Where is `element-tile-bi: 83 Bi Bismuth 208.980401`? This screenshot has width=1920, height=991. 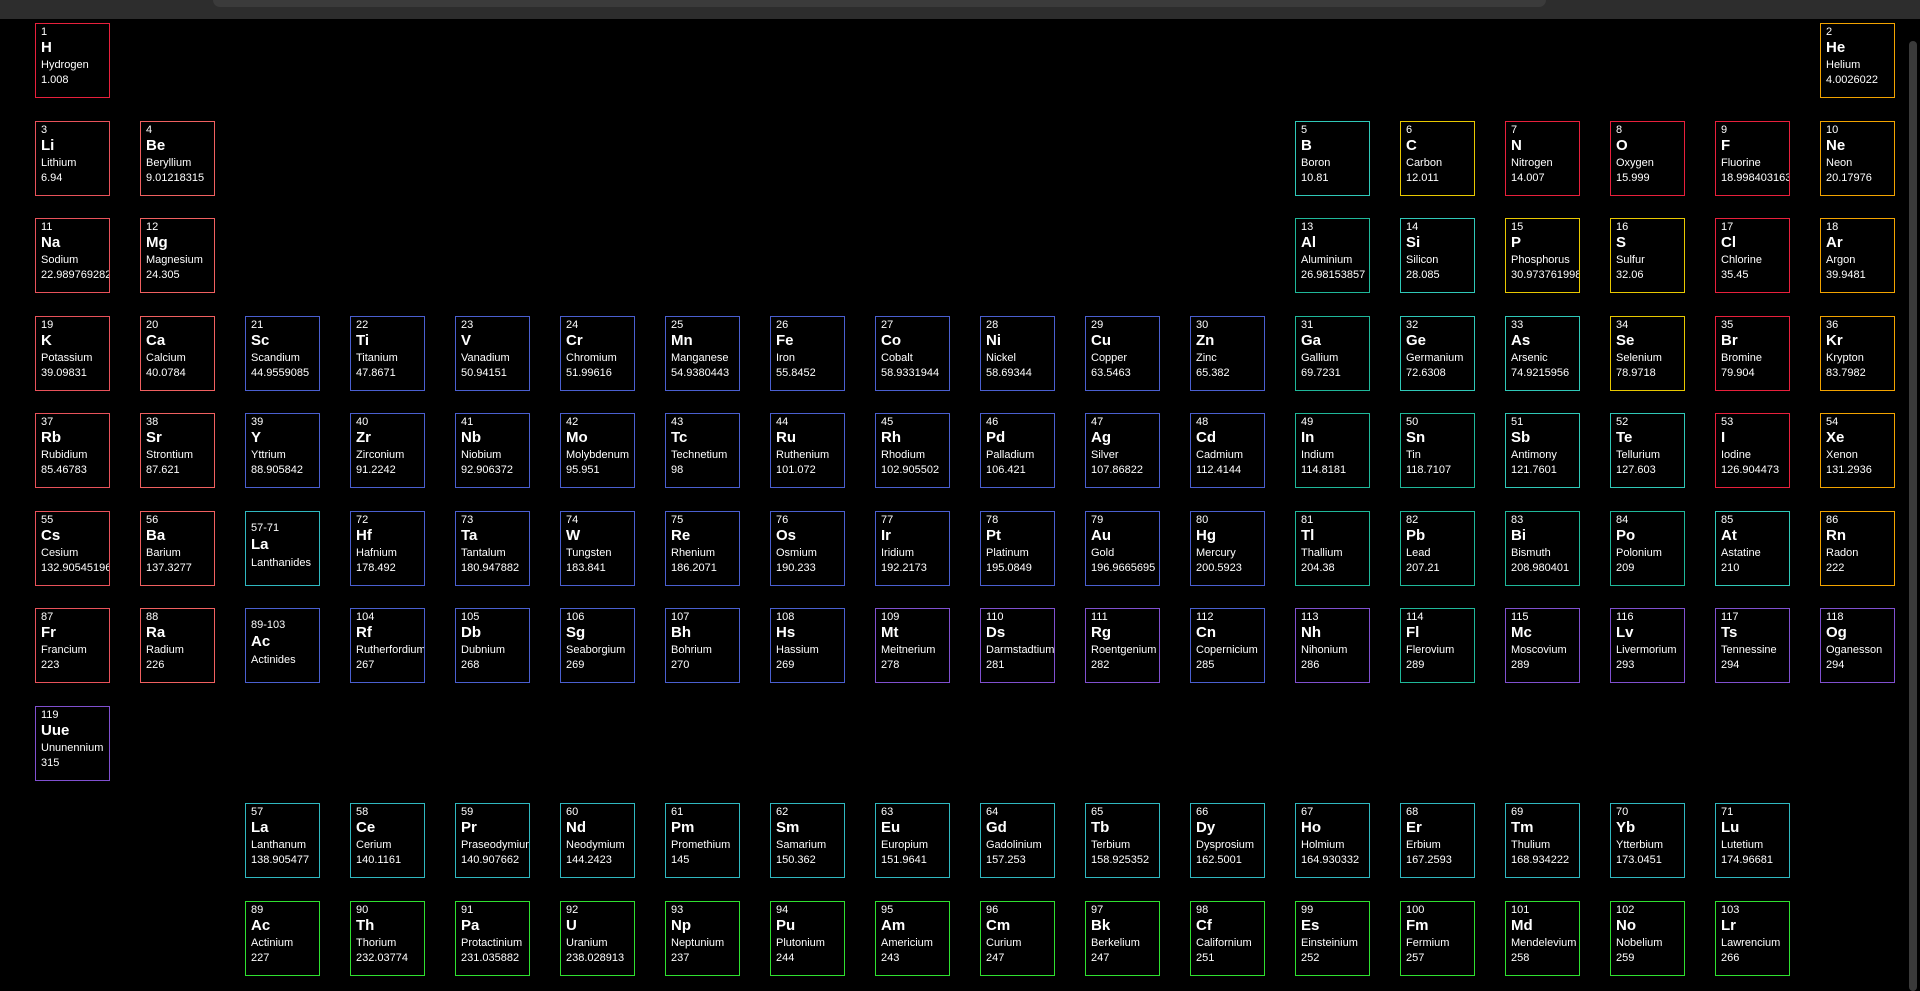
element-tile-bi: 83 Bi Bismuth 208.980401 is located at coordinates (1542, 548).